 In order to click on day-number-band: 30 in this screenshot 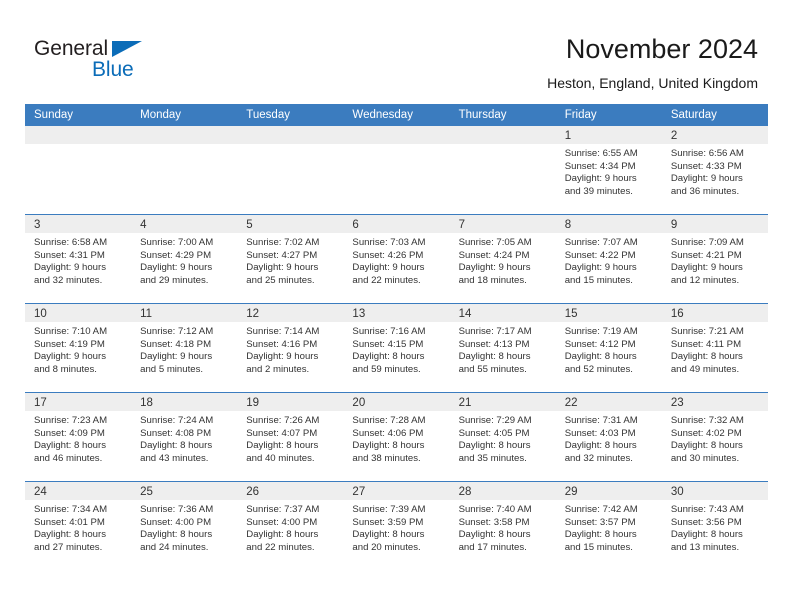, I will do `click(714, 491)`.